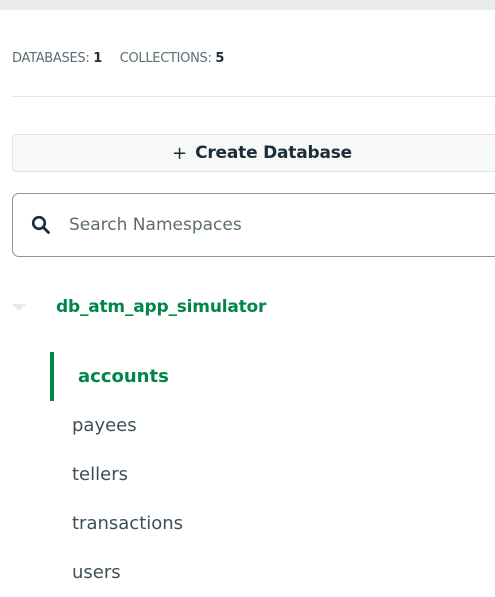 Image resolution: width=495 pixels, height=597 pixels. What do you see at coordinates (220, 58) in the screenshot?
I see `collections-count: 5` at bounding box center [220, 58].